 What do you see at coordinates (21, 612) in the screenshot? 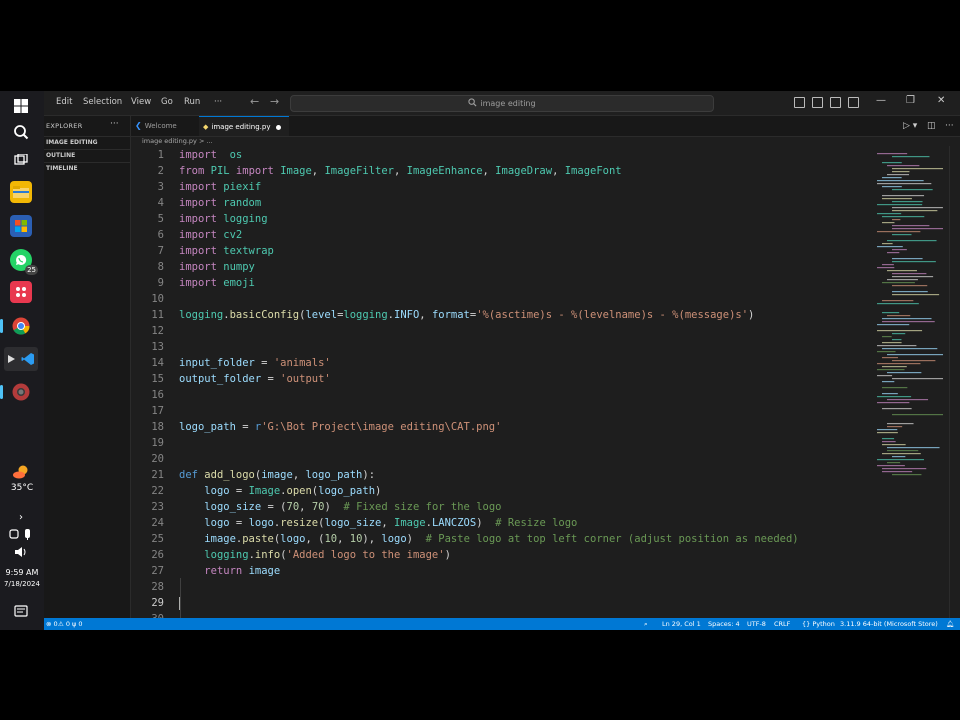
I see `notification-icon` at bounding box center [21, 612].